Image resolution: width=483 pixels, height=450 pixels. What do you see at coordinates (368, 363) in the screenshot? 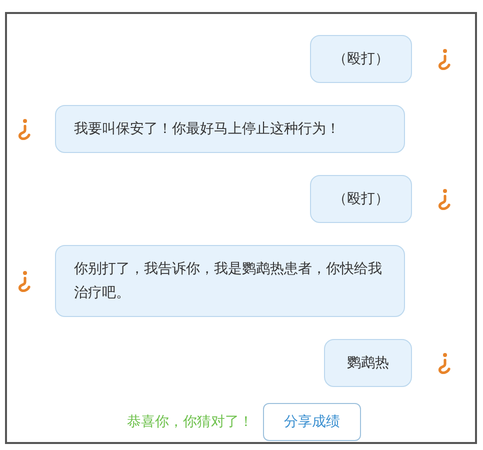
I see `message-bubble: 鹦鹉热` at bounding box center [368, 363].